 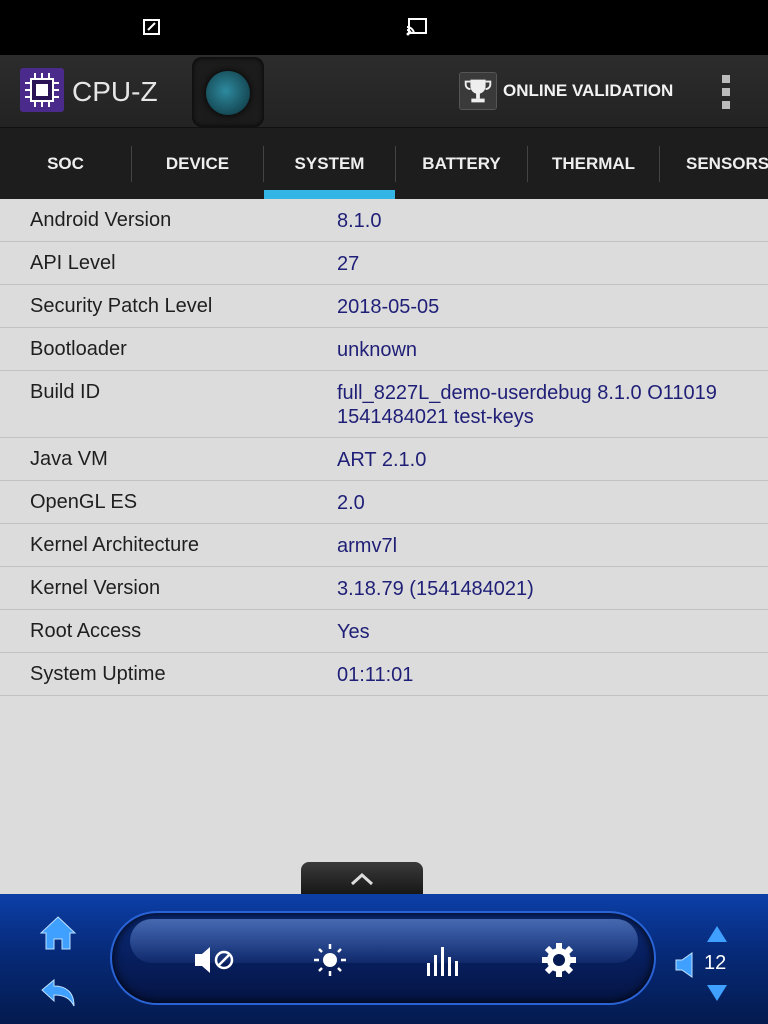 What do you see at coordinates (330, 960) in the screenshot?
I see `brightness-icon` at bounding box center [330, 960].